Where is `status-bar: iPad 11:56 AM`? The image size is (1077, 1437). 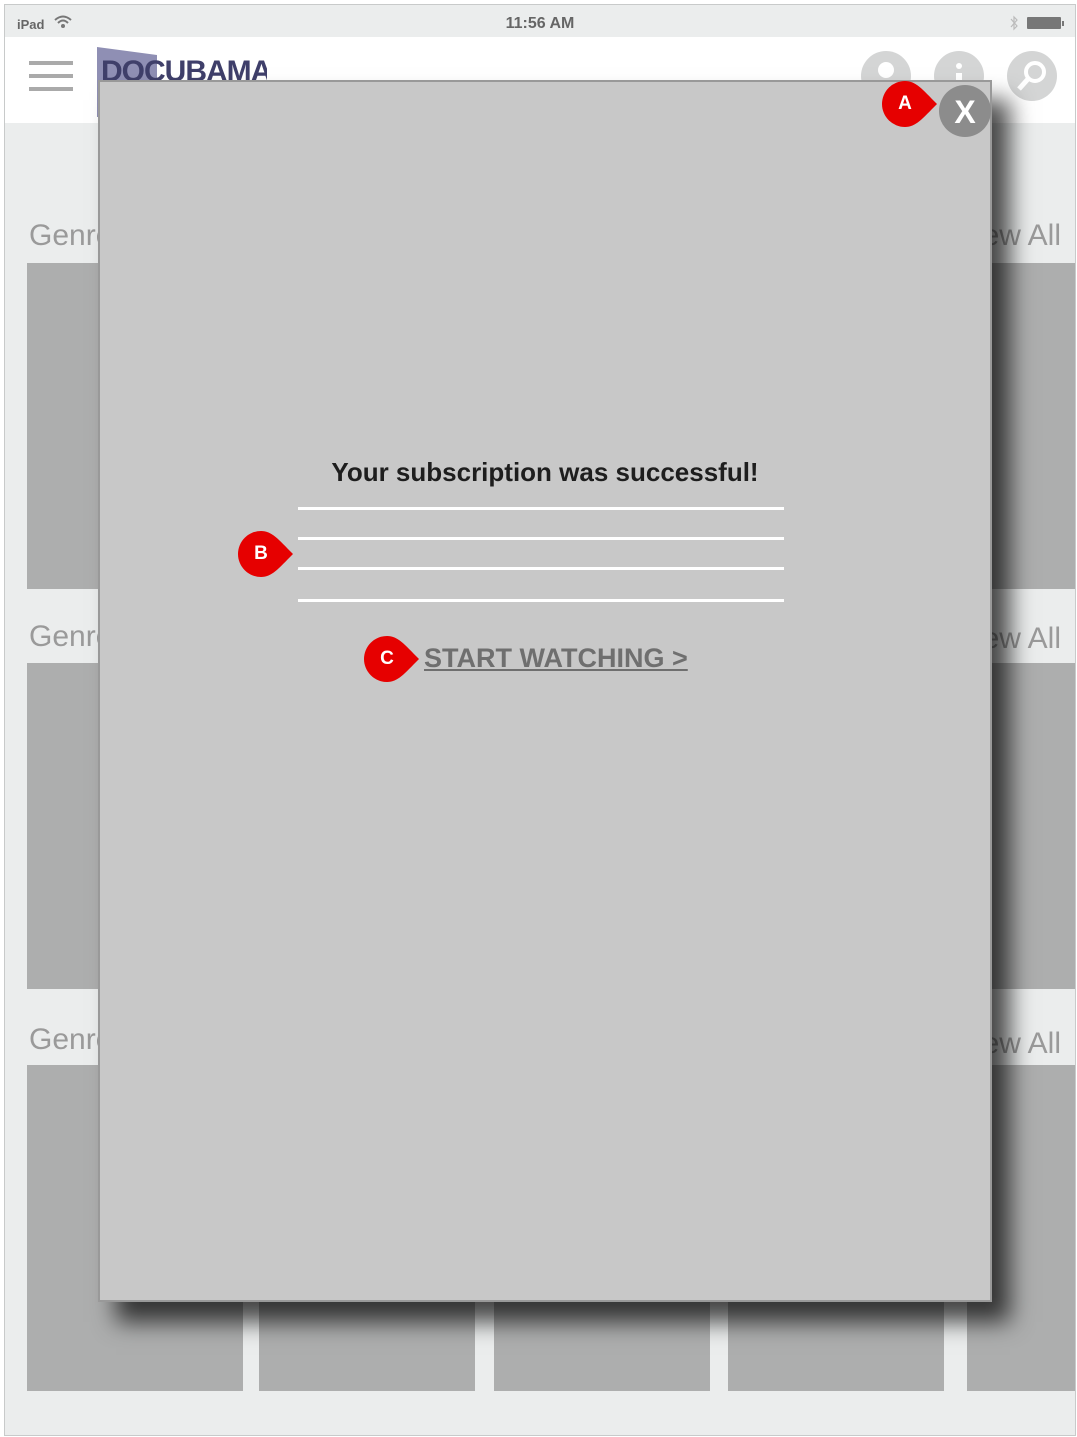
status-bar: iPad 11:56 AM is located at coordinates (540, 21).